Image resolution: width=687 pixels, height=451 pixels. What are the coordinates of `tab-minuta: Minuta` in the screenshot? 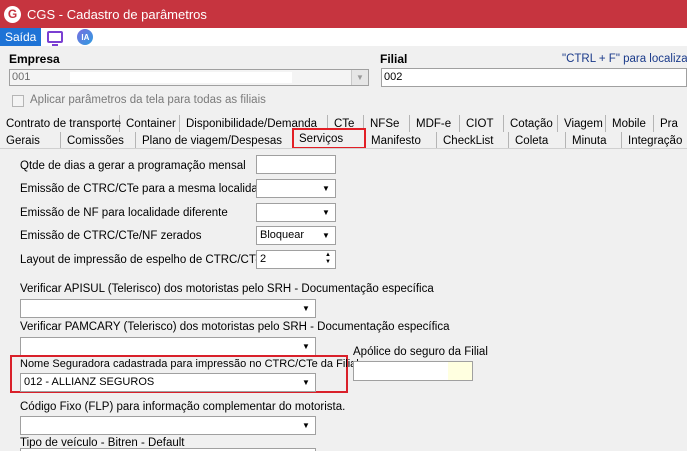 It's located at (594, 140).